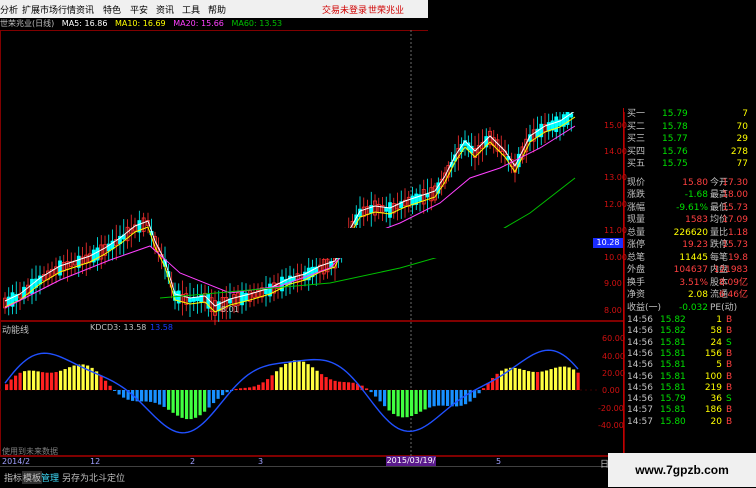  I want to click on current-price-badge: 10.28, so click(608, 243).